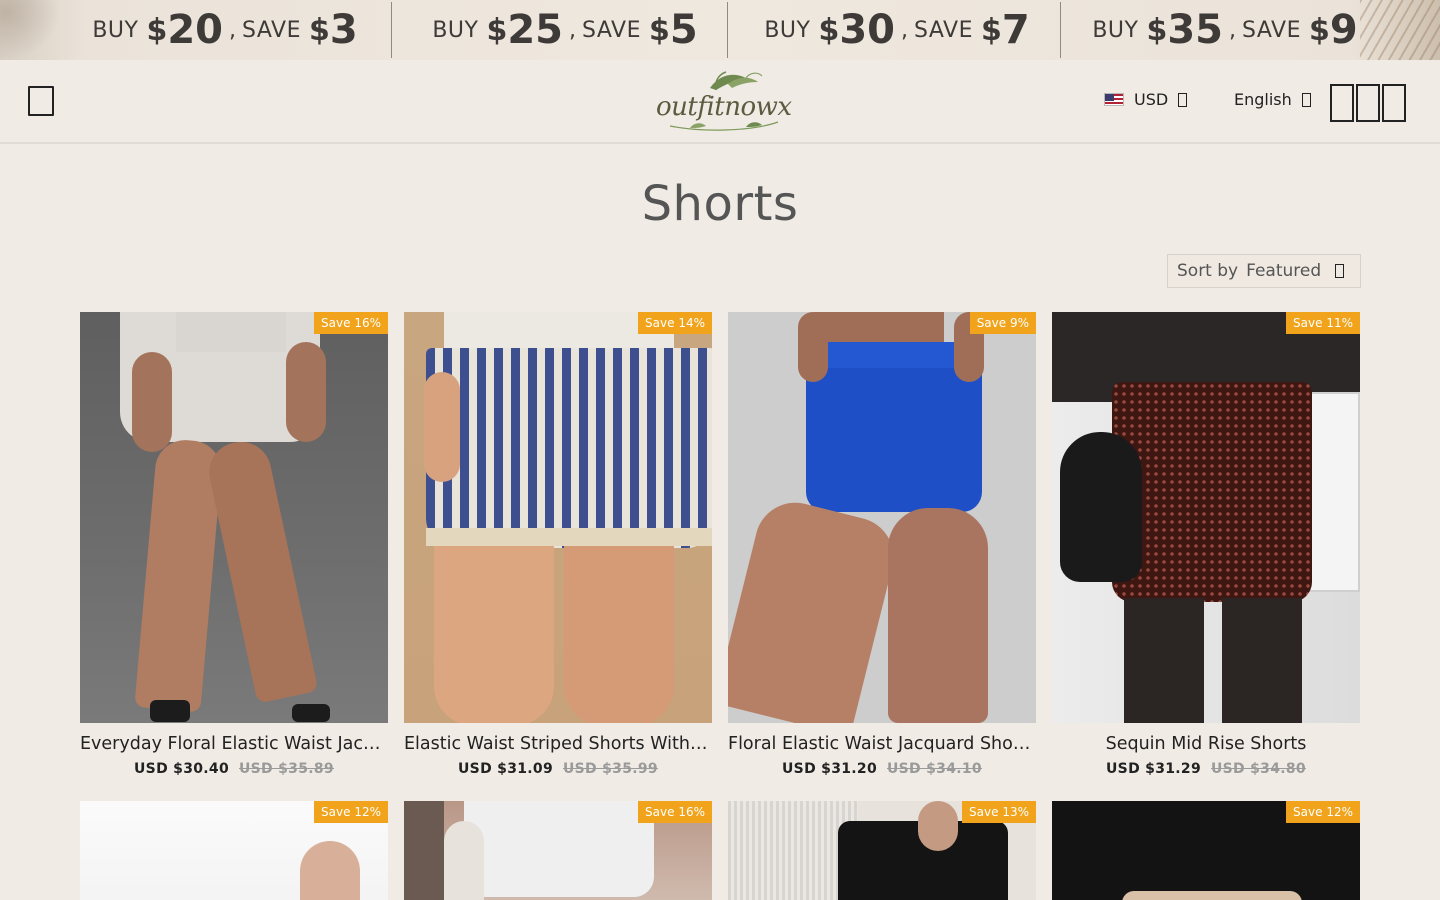 Image resolution: width=1440 pixels, height=900 pixels. What do you see at coordinates (1015, 30) in the screenshot?
I see `promo-save-amount: 7` at bounding box center [1015, 30].